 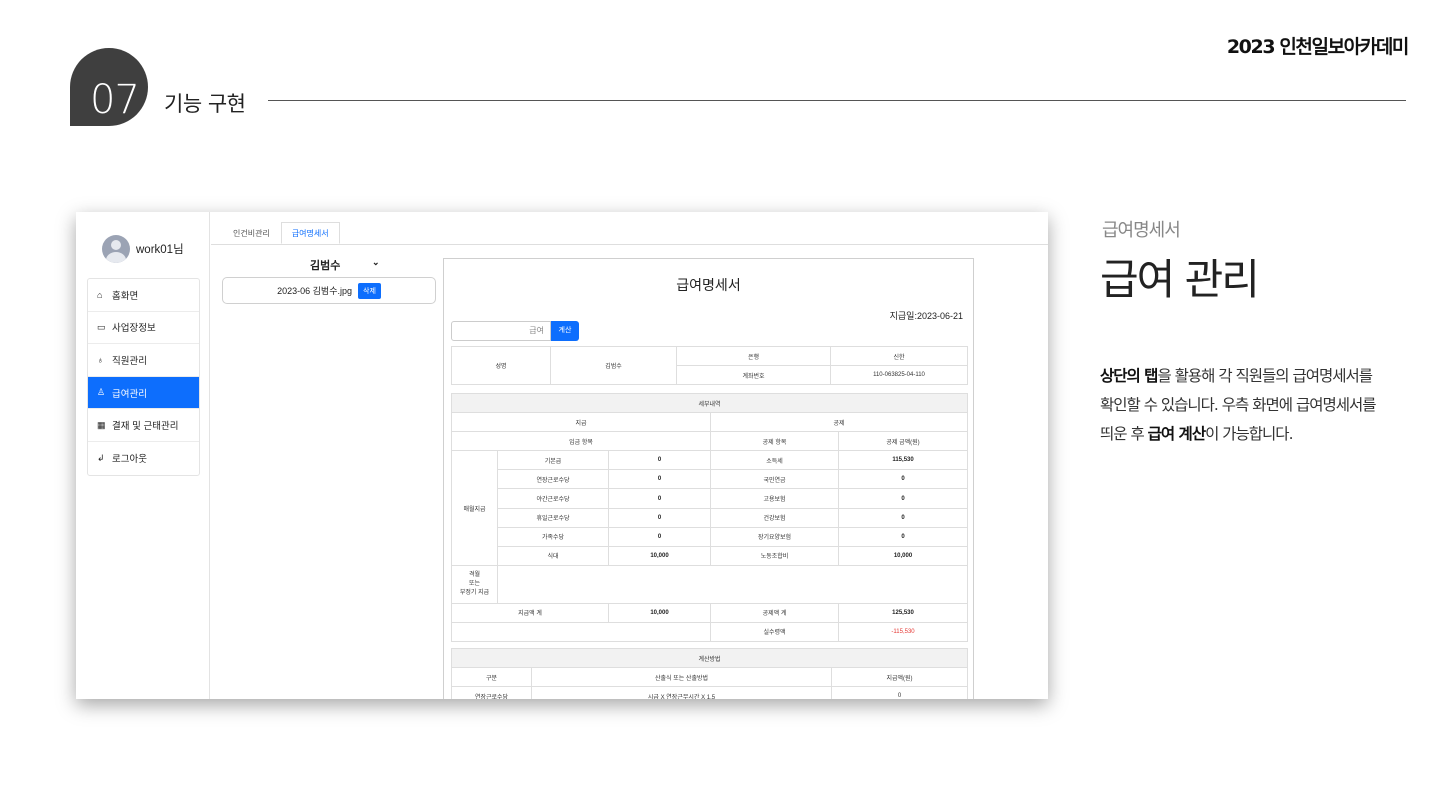 I want to click on bank-label: 은행, so click(x=753, y=356).